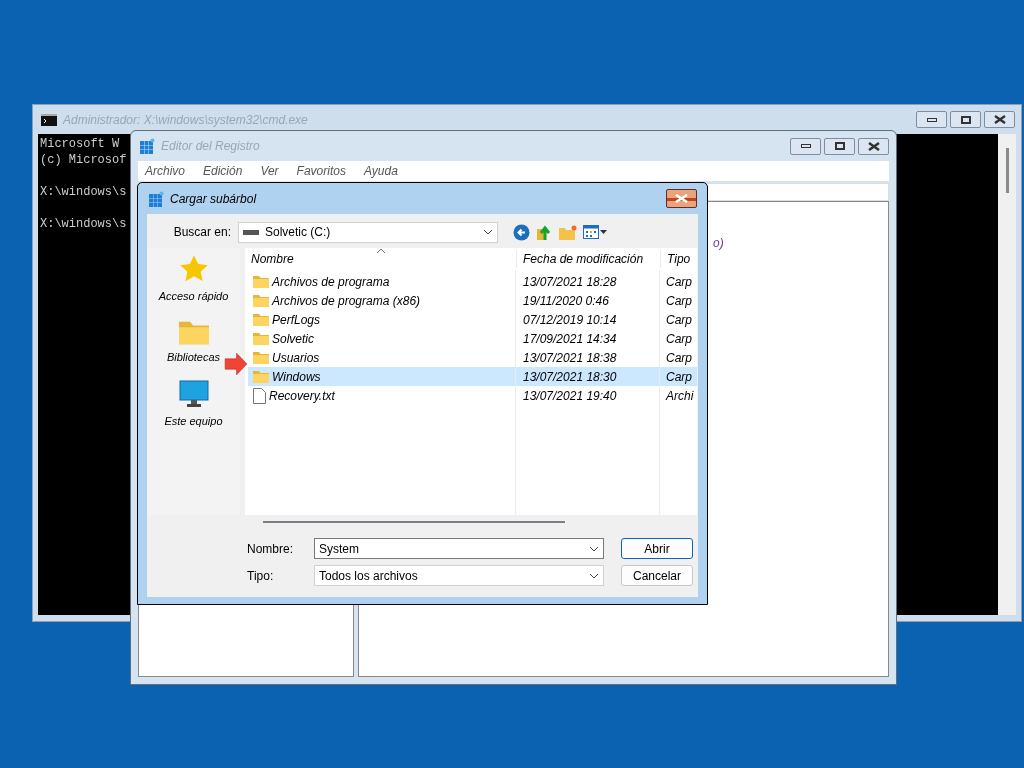 The height and width of the screenshot is (768, 1024). What do you see at coordinates (472, 395) in the screenshot?
I see `file-row: Recovery.txt 13/07/2021 19:40 Archi` at bounding box center [472, 395].